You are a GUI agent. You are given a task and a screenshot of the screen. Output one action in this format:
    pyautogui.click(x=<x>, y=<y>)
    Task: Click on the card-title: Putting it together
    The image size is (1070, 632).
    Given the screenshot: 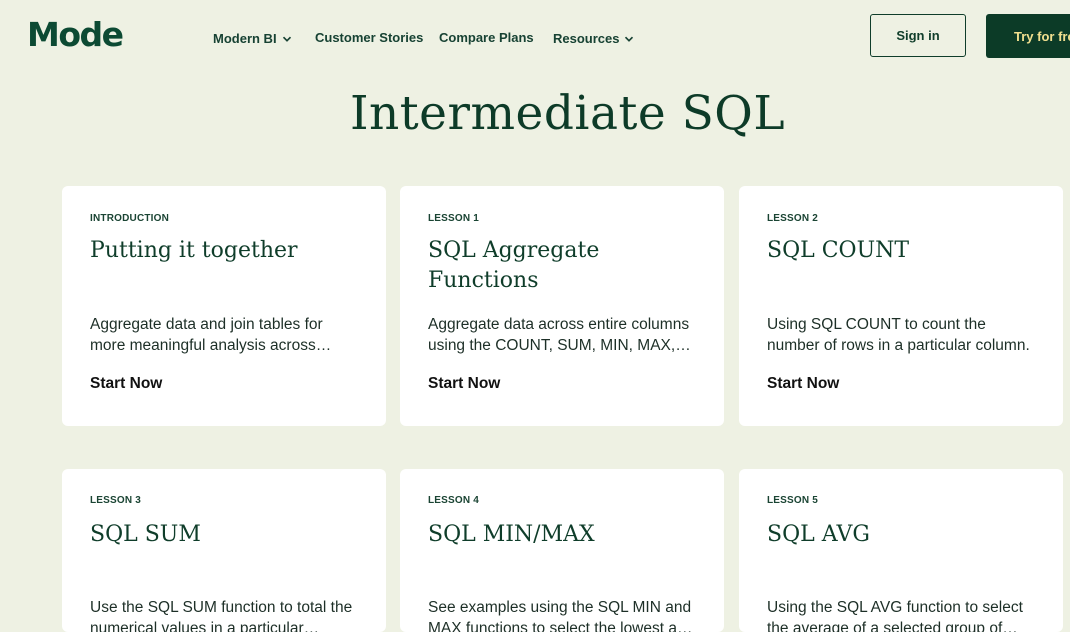 What is the action you would take?
    pyautogui.click(x=228, y=251)
    